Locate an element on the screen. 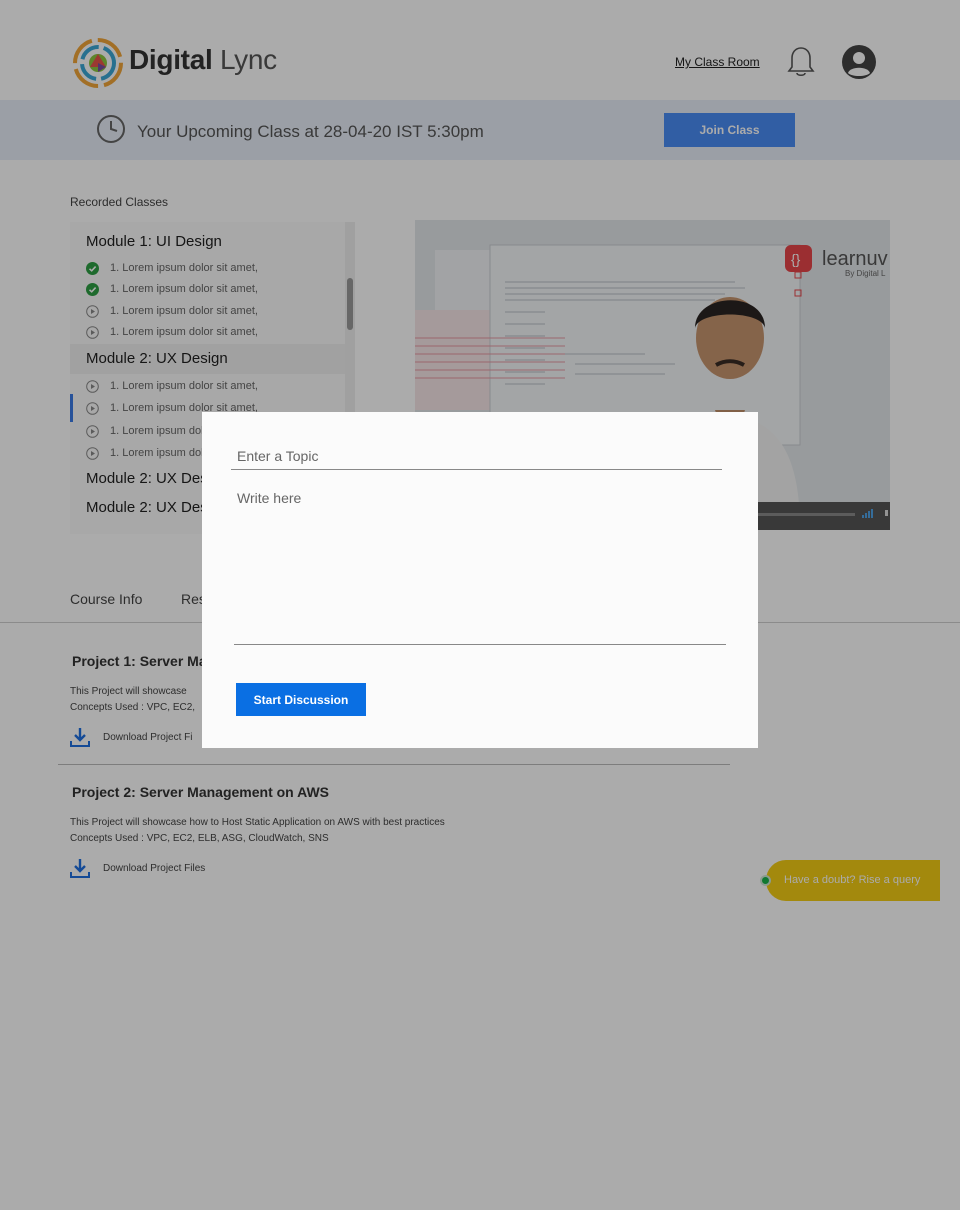 This screenshot has height=1210, width=960. topic-input is located at coordinates (476, 456).